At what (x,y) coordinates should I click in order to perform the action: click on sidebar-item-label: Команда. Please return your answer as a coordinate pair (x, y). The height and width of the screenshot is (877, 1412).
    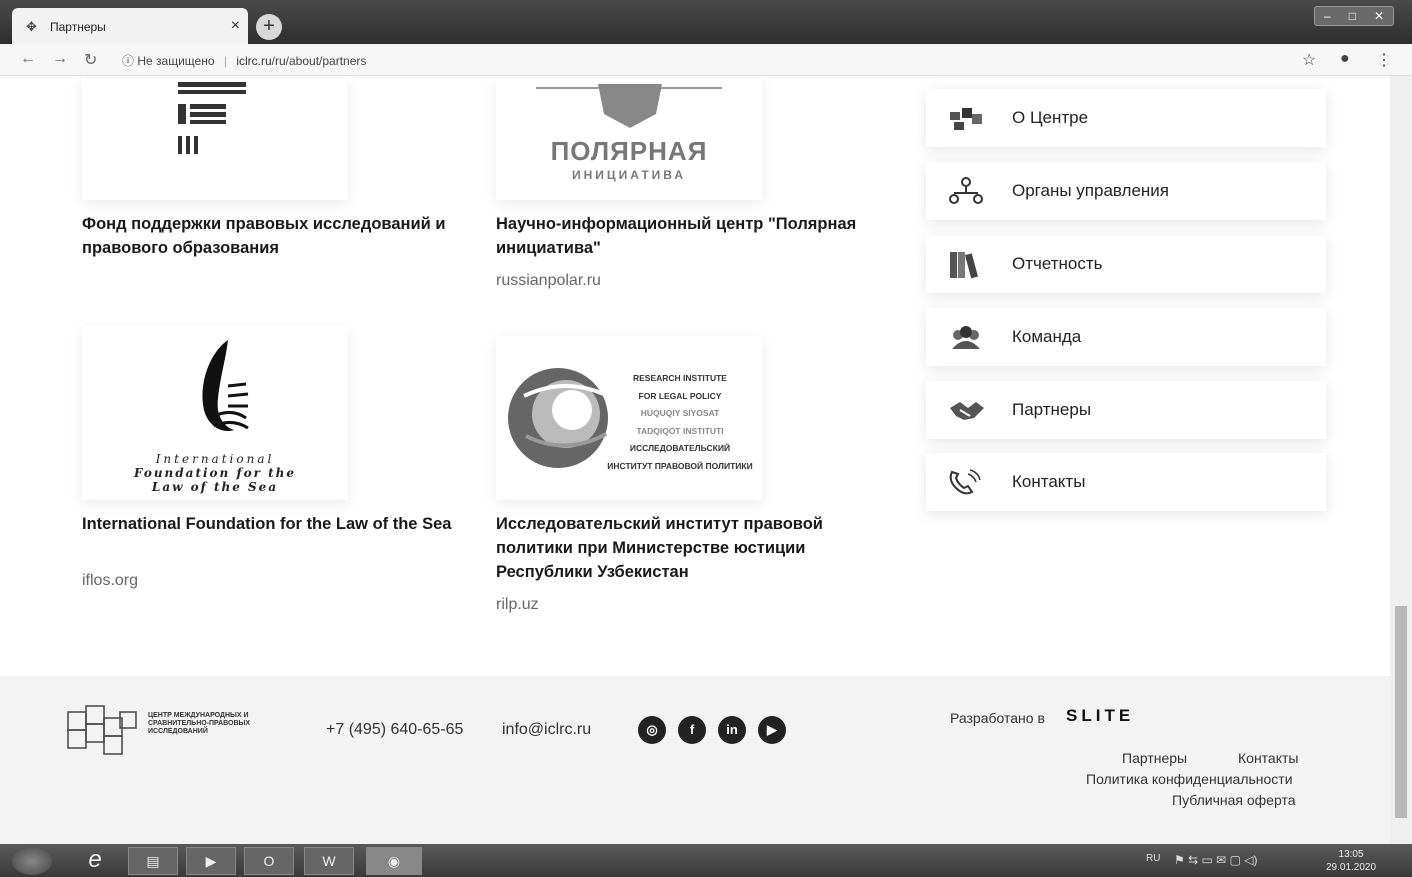
    Looking at the image, I should click on (1047, 336).